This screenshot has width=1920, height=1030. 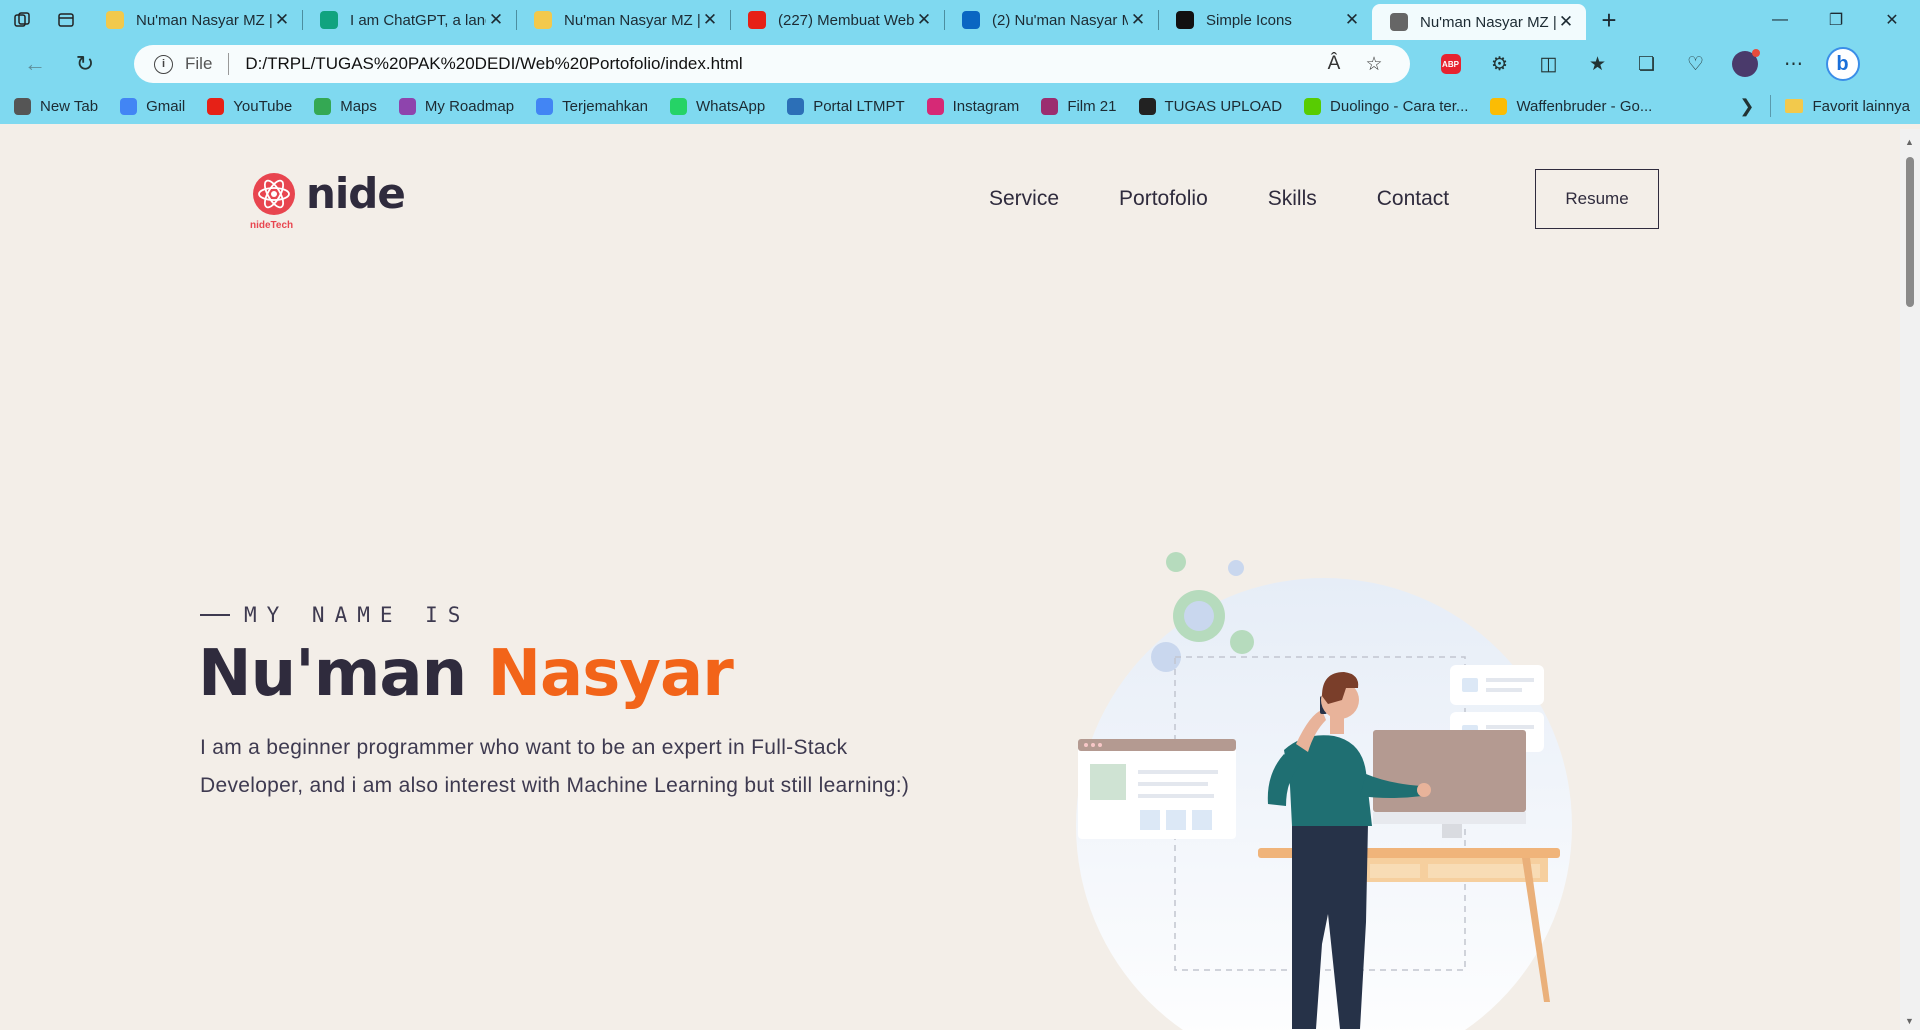 I want to click on split-screen-icon: ◫, so click(x=1548, y=64).